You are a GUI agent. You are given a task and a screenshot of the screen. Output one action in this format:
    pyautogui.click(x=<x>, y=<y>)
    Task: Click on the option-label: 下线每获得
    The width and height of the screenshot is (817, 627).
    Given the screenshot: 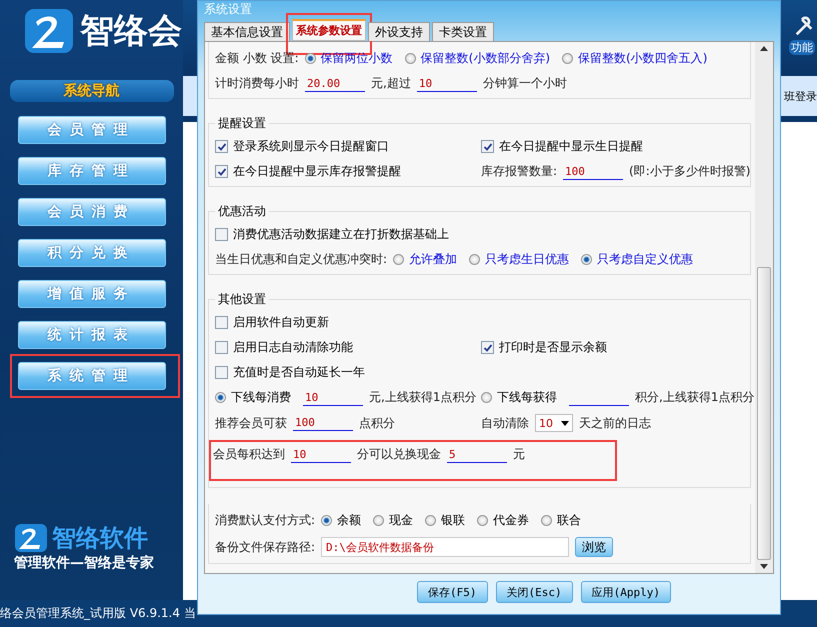 What is the action you would take?
    pyautogui.click(x=527, y=397)
    